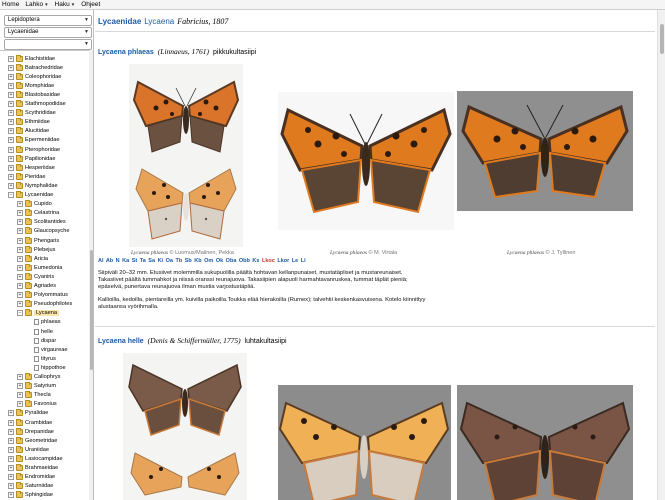 This screenshot has width=665, height=500. What do you see at coordinates (41, 358) in the screenshot?
I see `tree-item: tityrus` at bounding box center [41, 358].